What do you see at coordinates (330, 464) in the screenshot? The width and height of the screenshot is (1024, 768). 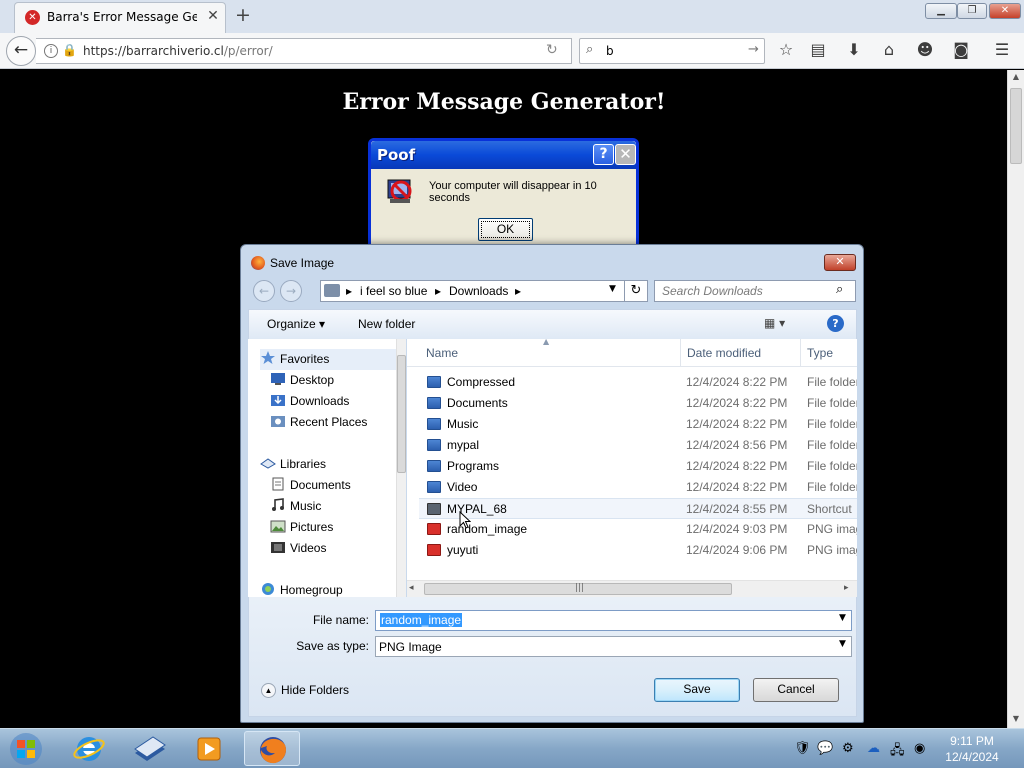 I see `nav-item-libraries: Libraries` at bounding box center [330, 464].